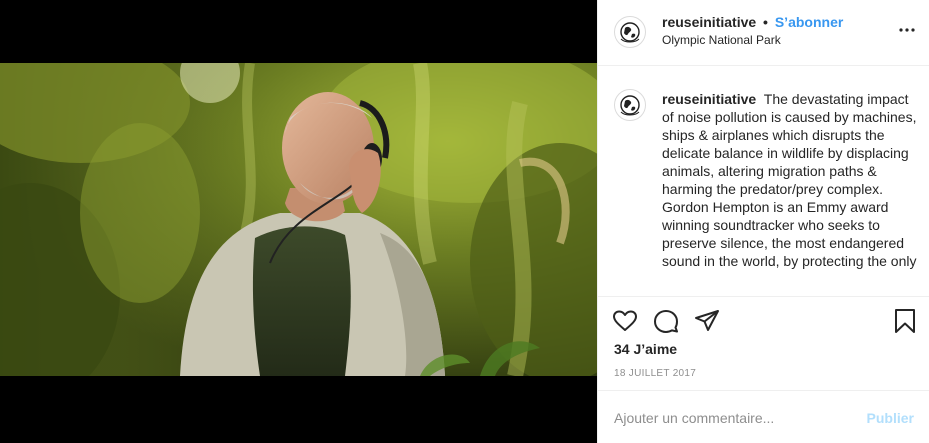 This screenshot has height=443, width=929. What do you see at coordinates (729, 418) in the screenshot?
I see `comment-input` at bounding box center [729, 418].